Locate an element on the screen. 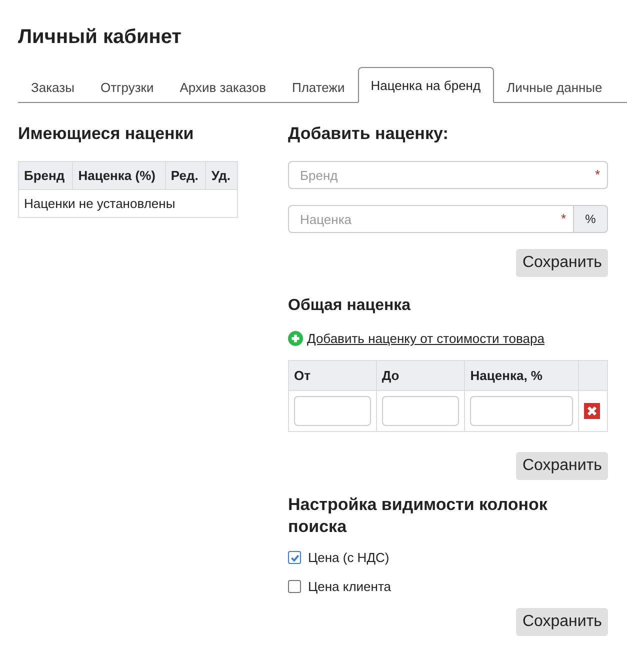 The height and width of the screenshot is (672, 627). column-header: Ред. is located at coordinates (185, 176).